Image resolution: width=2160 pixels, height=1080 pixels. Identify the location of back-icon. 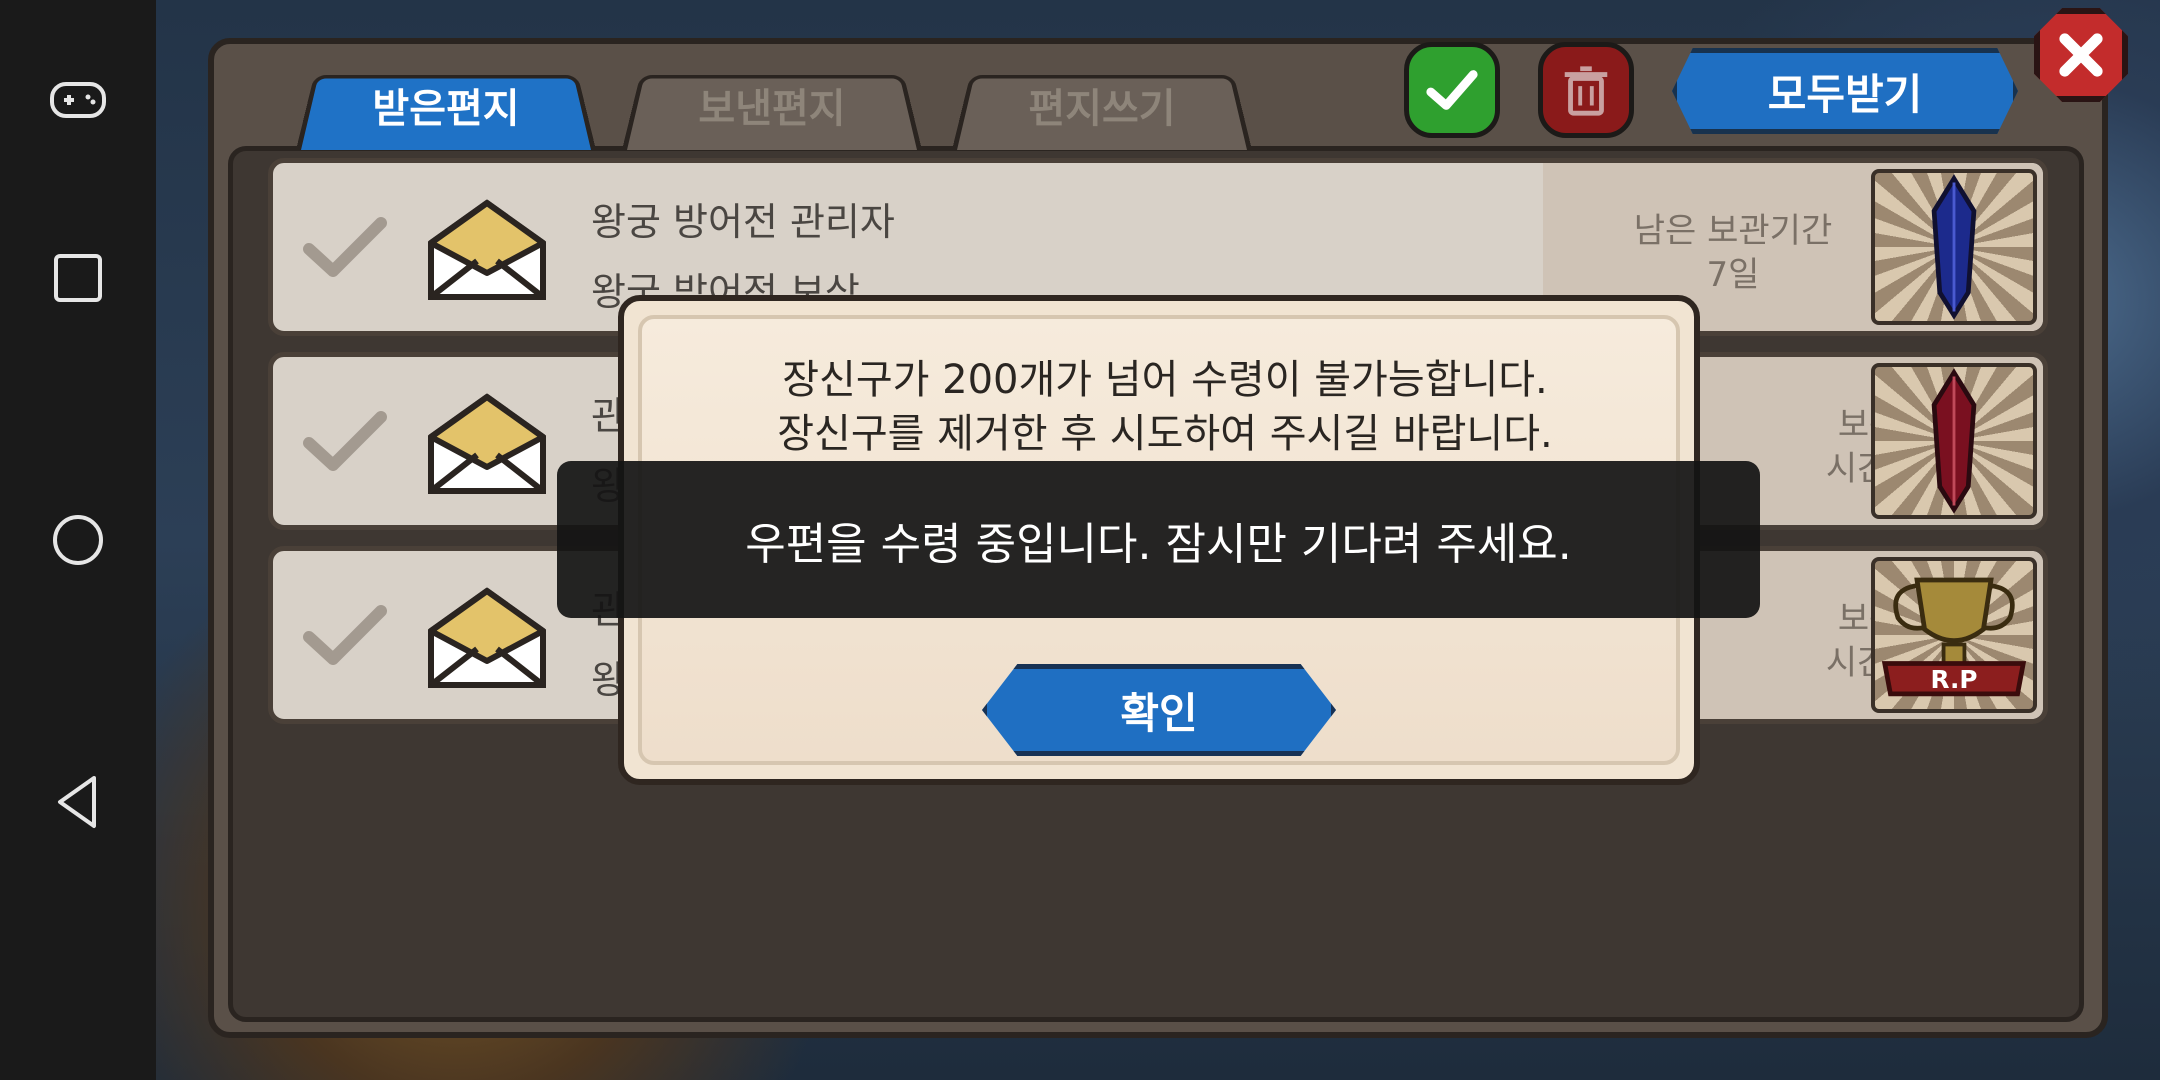
(78, 802).